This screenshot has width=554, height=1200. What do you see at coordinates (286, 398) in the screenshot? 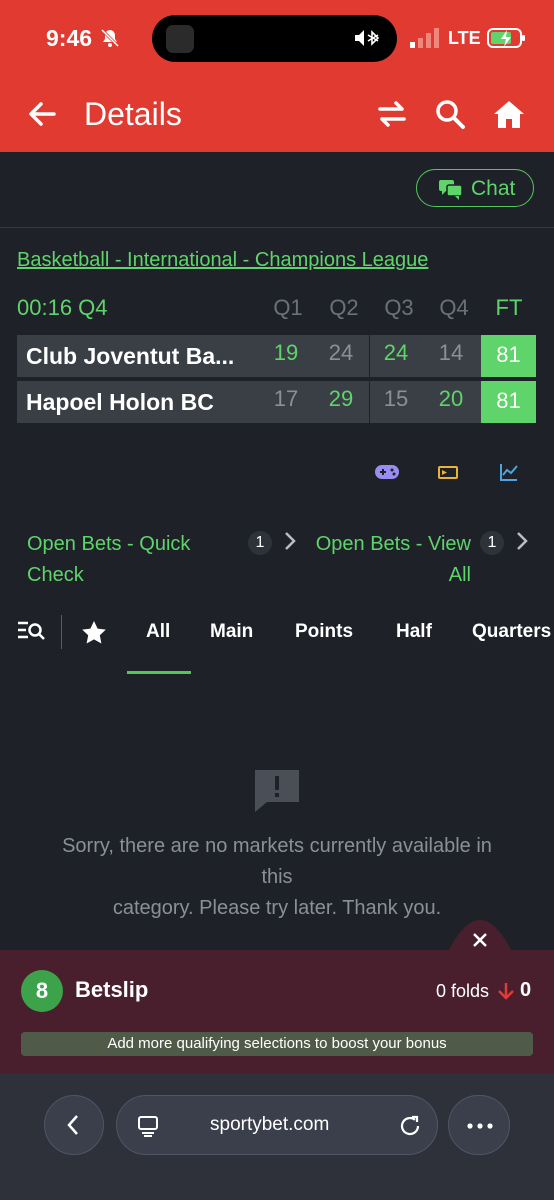
I see `score-q1: 17` at bounding box center [286, 398].